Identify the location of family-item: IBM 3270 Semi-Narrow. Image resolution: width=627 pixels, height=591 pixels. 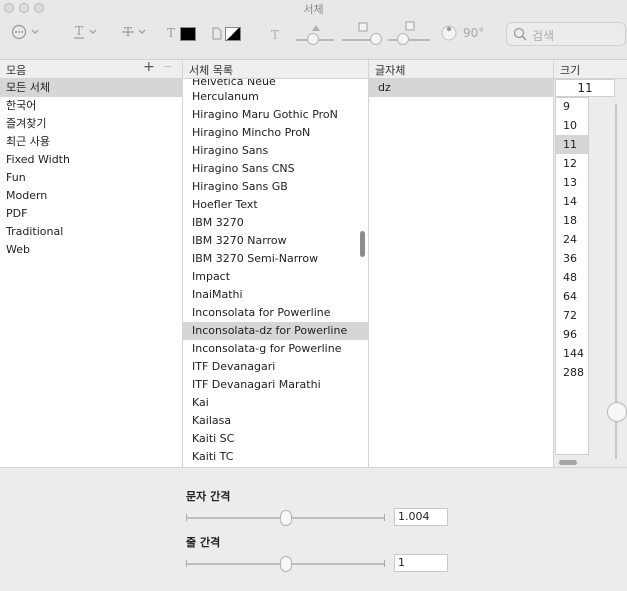
(275, 259).